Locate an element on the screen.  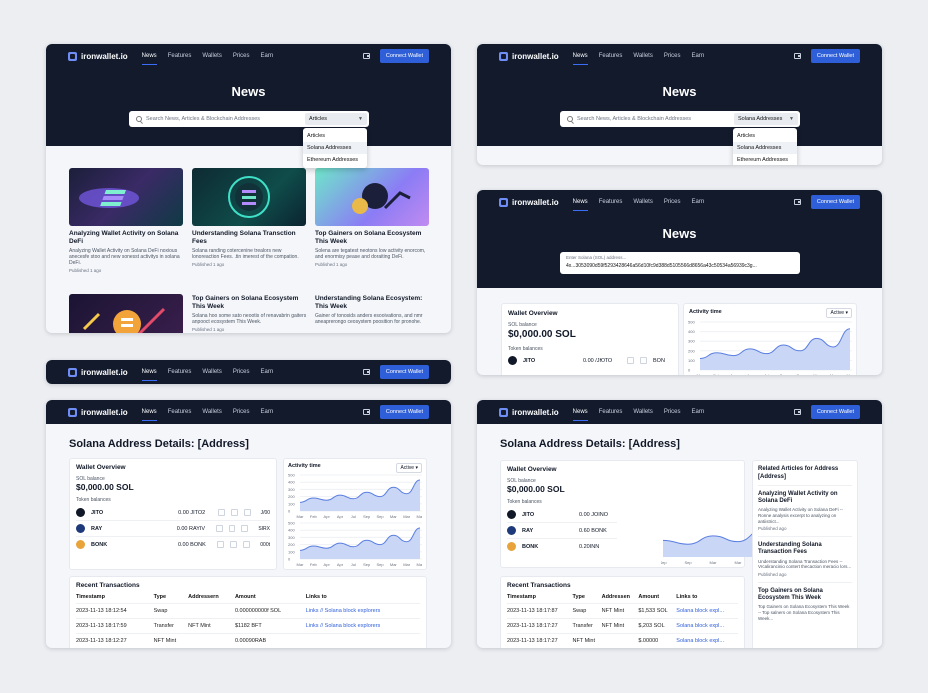
token-row: BONK 0.20INN is located at coordinates (562, 546).